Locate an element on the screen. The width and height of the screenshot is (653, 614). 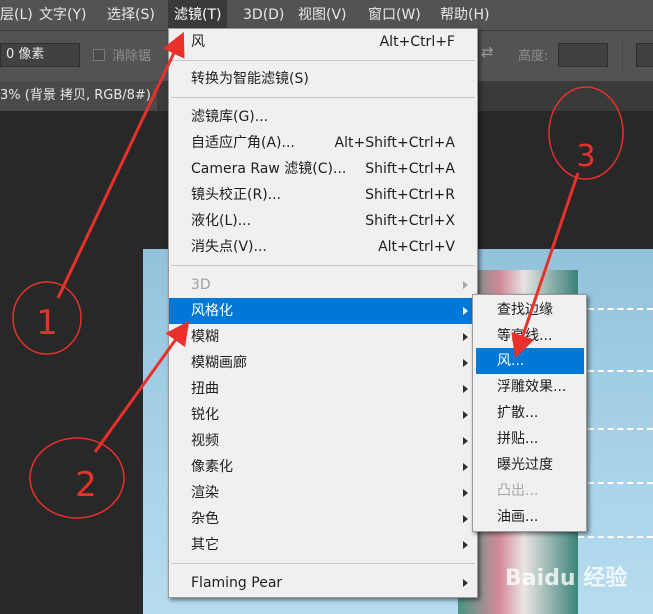
menu-item-vanishing-point: 消失点(V)... Alt+Ctrl+V is located at coordinates (323, 247).